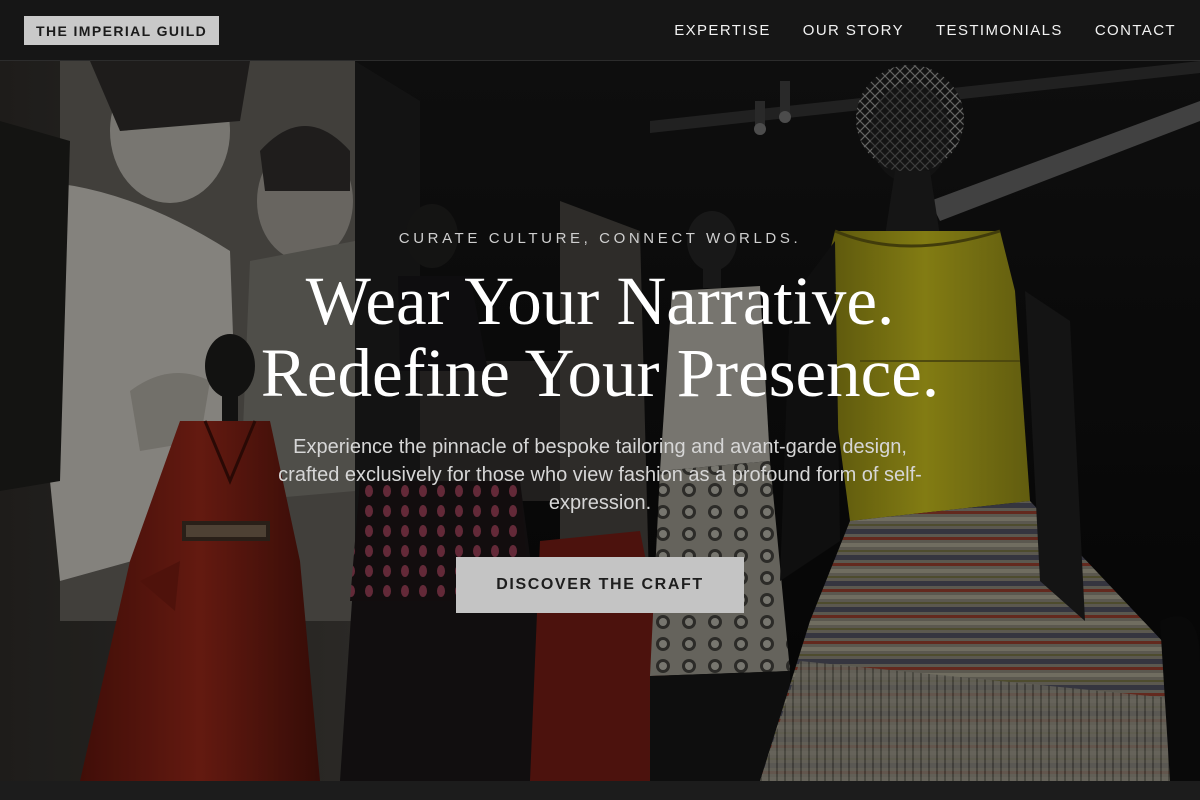 This screenshot has width=1200, height=800. Describe the element at coordinates (999, 30) in the screenshot. I see `nav-link-testimonials: TESTIMONIALS` at that location.